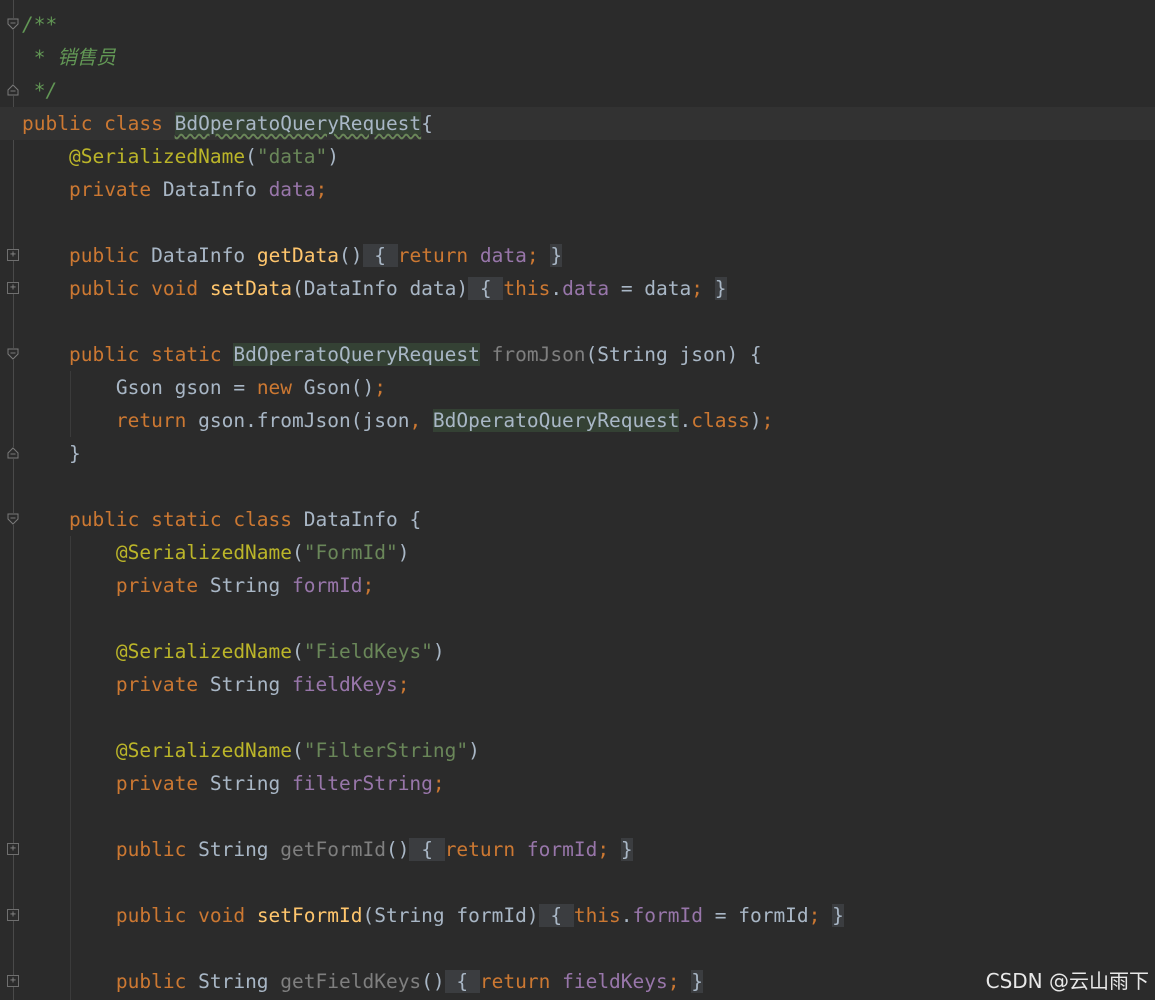 This screenshot has height=1000, width=1155. What do you see at coordinates (588, 24) in the screenshot?
I see `code-line: /**` at bounding box center [588, 24].